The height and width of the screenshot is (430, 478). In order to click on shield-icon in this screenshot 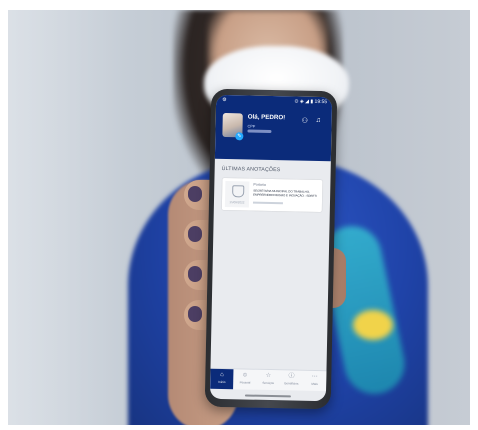, I will do `click(238, 191)`.